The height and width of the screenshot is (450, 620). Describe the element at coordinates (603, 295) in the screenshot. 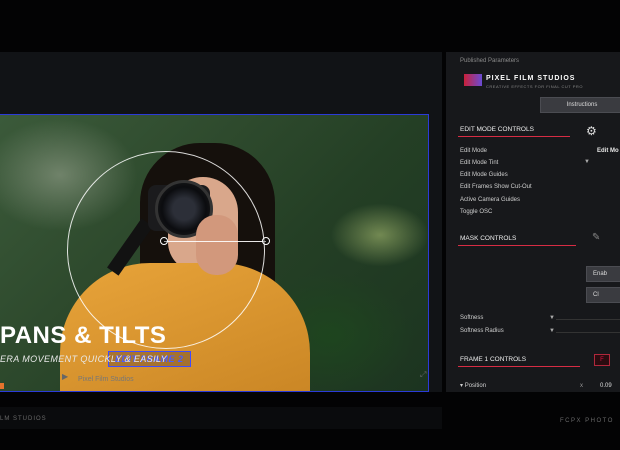

I see `clear-button: Cl` at that location.